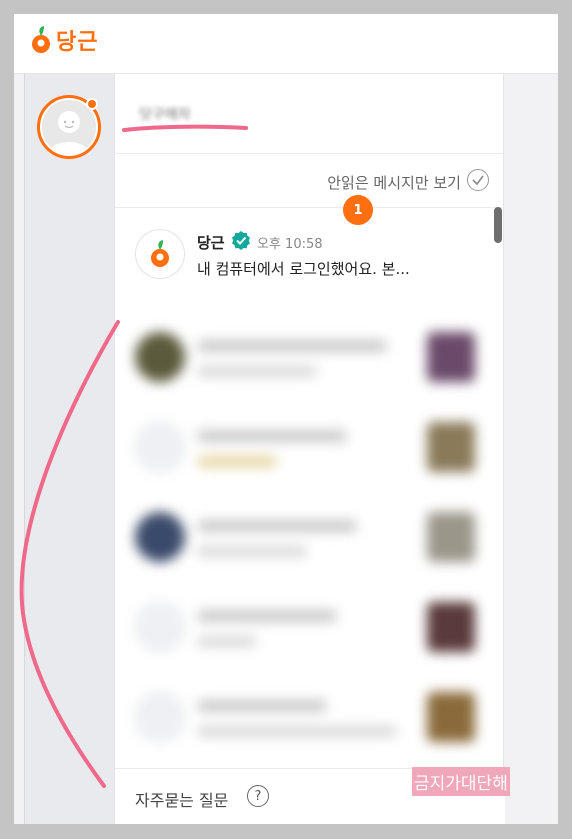  I want to click on left-sidebar, so click(69, 449).